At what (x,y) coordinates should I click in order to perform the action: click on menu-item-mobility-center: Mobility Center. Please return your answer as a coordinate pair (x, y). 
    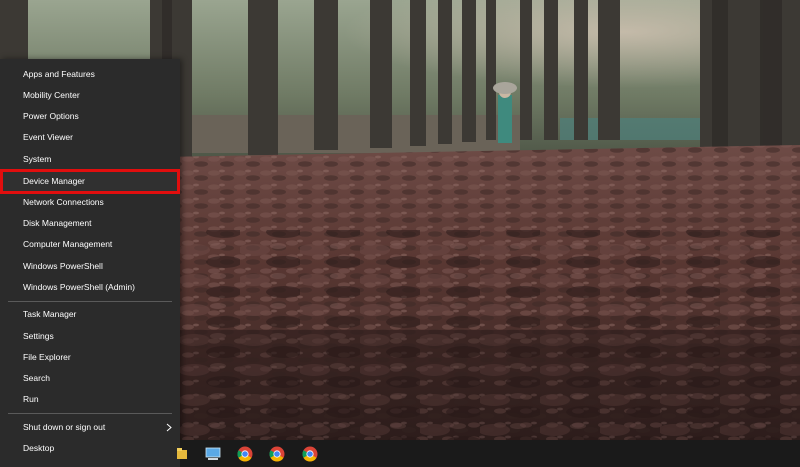
    Looking at the image, I should click on (90, 95).